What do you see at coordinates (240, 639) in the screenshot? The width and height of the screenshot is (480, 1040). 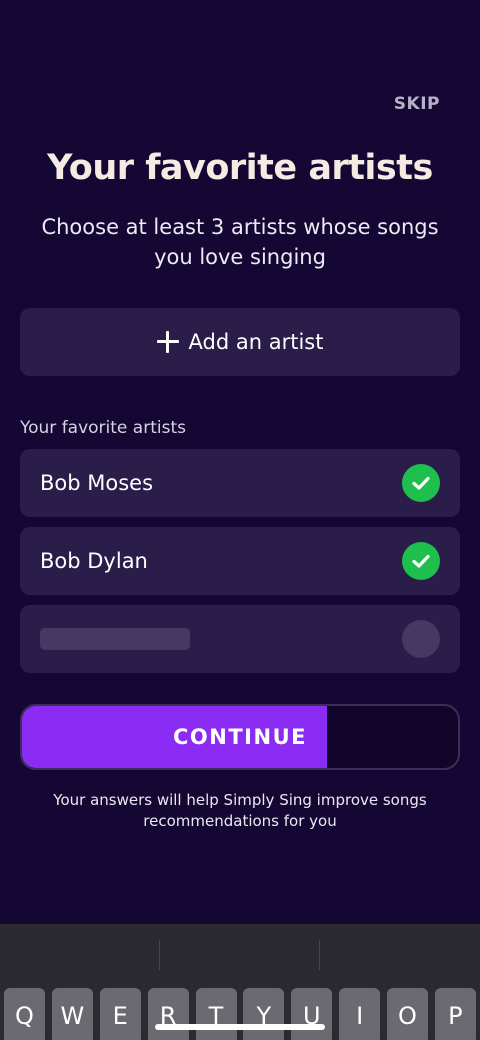 I see `artist-card-empty-slot` at bounding box center [240, 639].